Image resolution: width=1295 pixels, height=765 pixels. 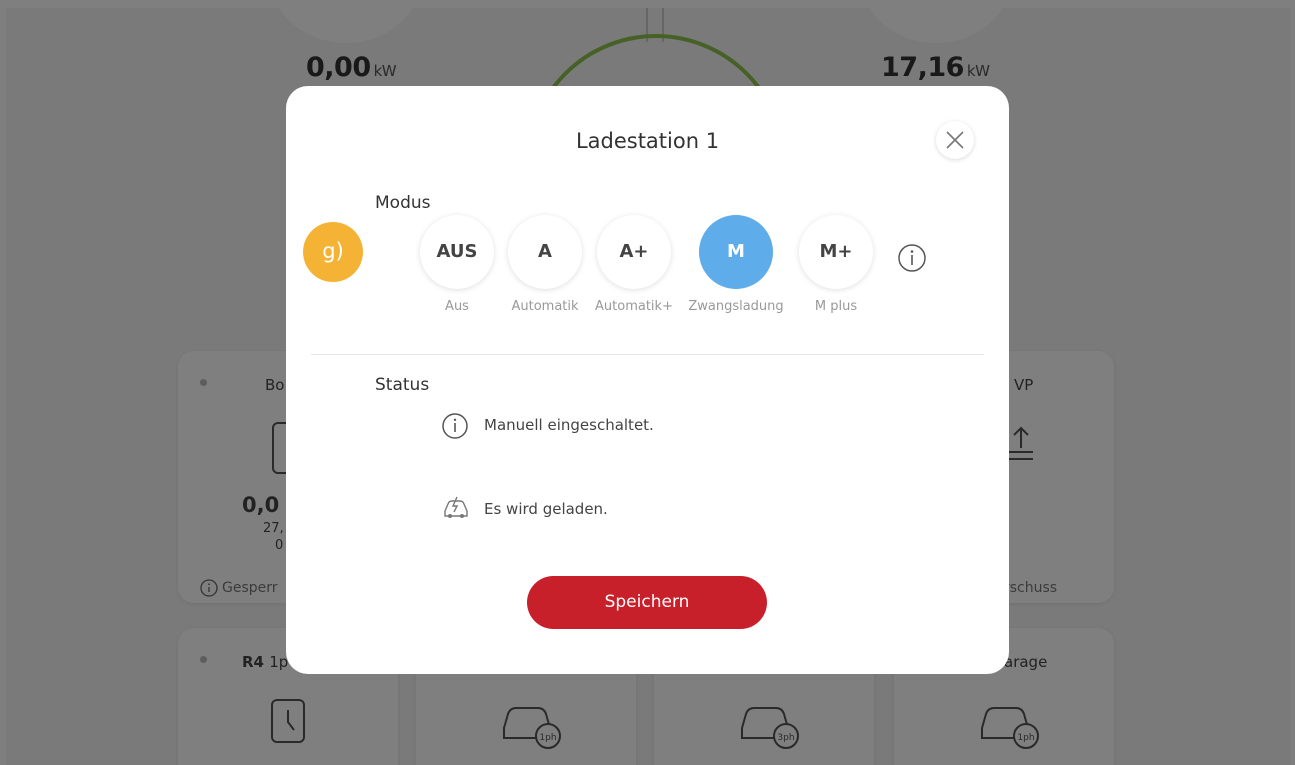 I want to click on mode-button-m-plus: M+, so click(x=836, y=252).